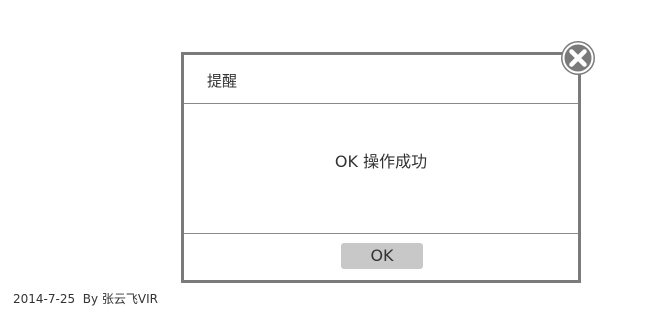  I want to click on close-circle-icon, so click(578, 58).